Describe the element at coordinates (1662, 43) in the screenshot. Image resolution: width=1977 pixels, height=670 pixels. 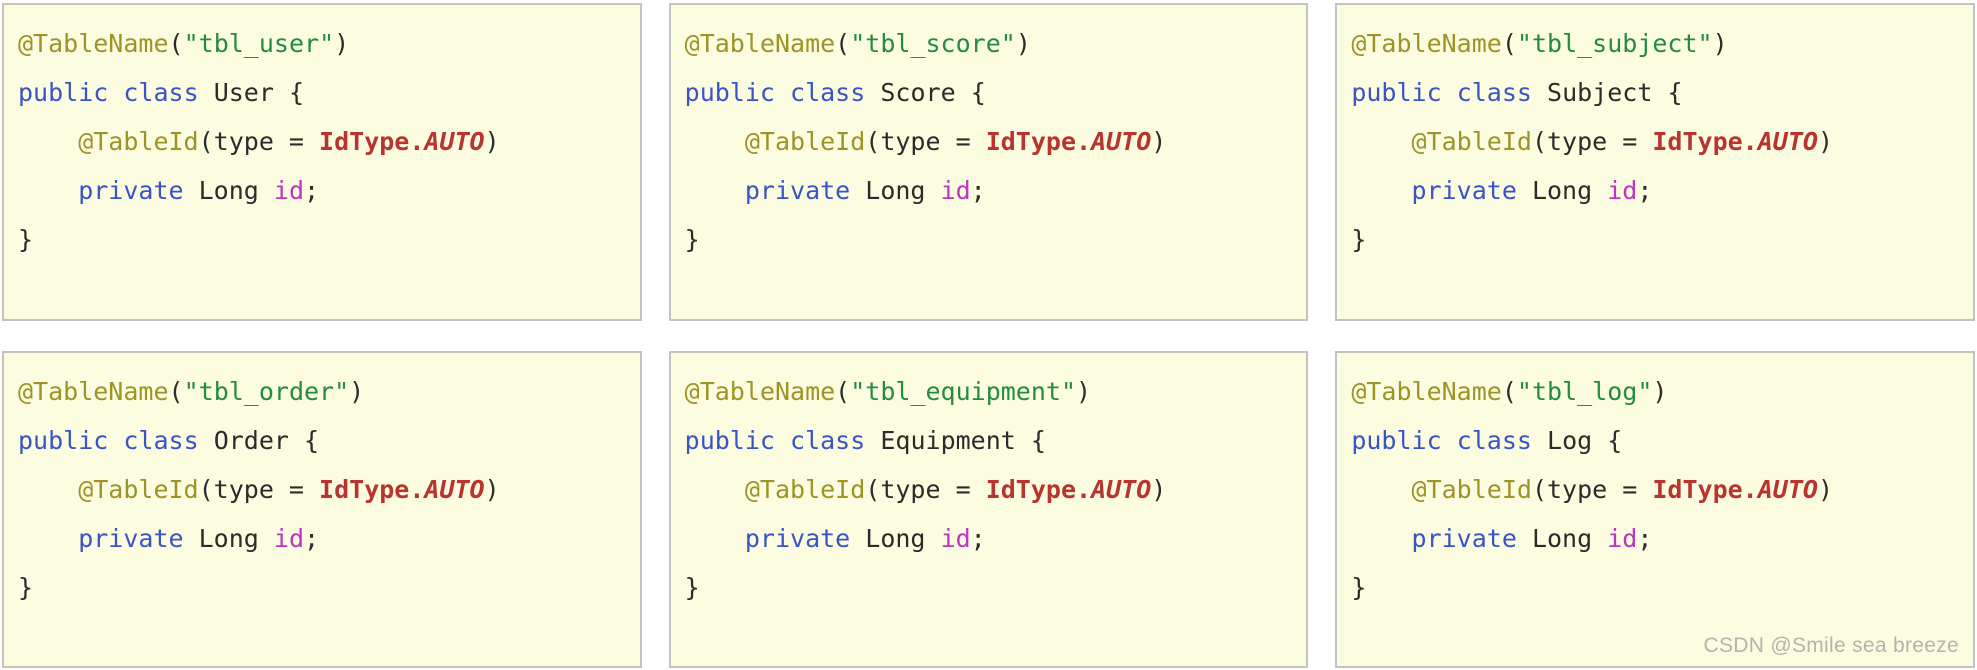
I see `code-line-tablename: @TableName("tbl_subject")` at that location.